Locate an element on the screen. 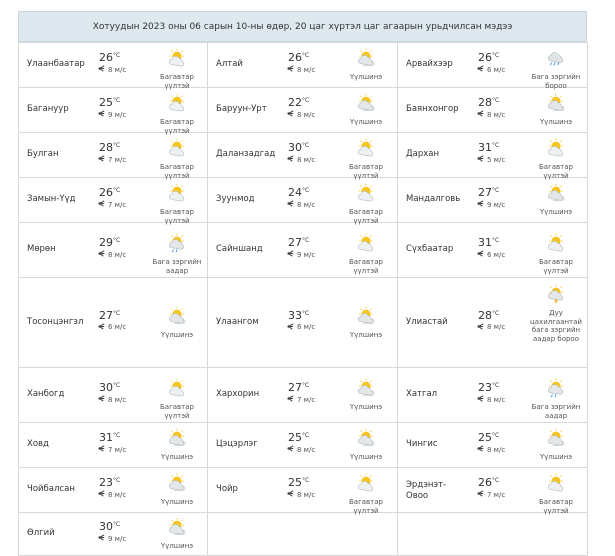 The height and width of the screenshot is (556, 615). city-name: Баганууp is located at coordinates (48, 109).